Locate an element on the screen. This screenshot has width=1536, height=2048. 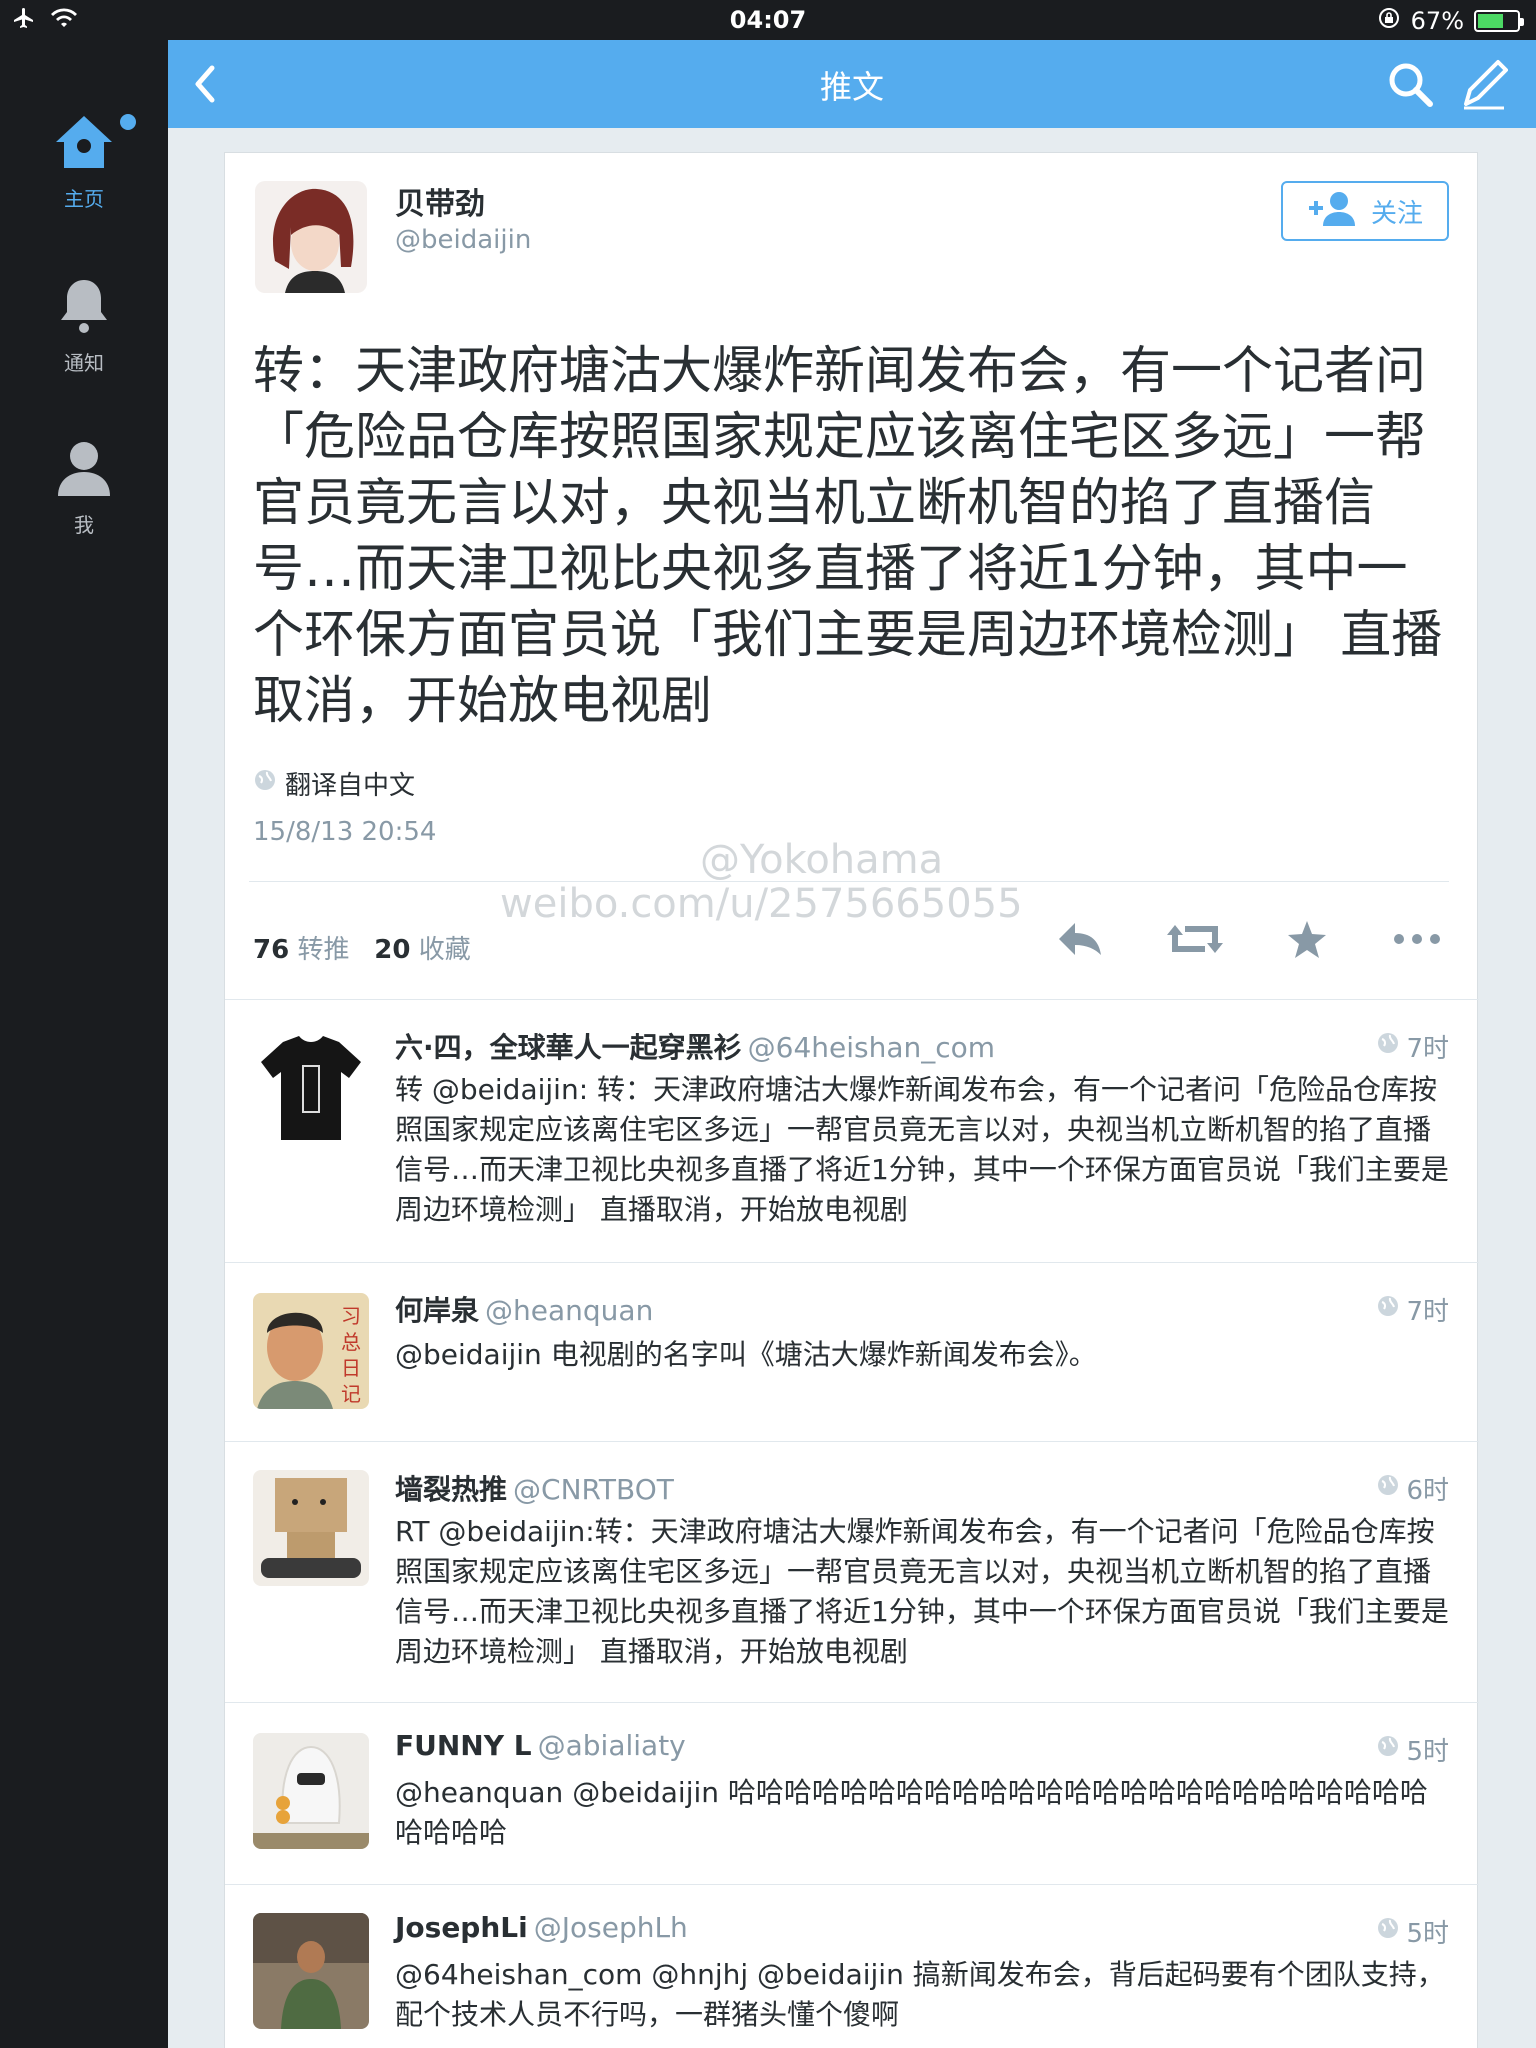
battery-icon is located at coordinates (1499, 21).